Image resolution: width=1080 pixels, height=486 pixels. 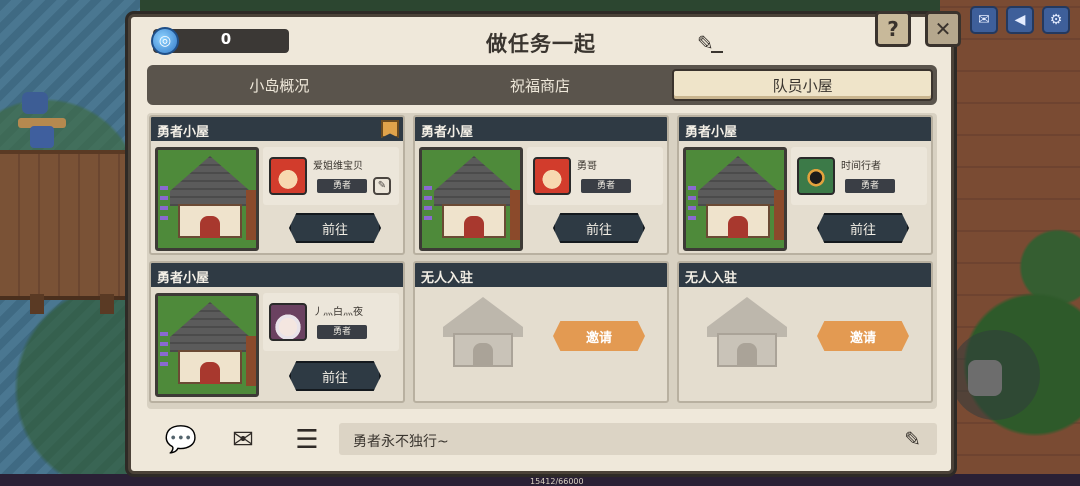 I want to click on sound-icon: ◀, so click(x=1020, y=20).